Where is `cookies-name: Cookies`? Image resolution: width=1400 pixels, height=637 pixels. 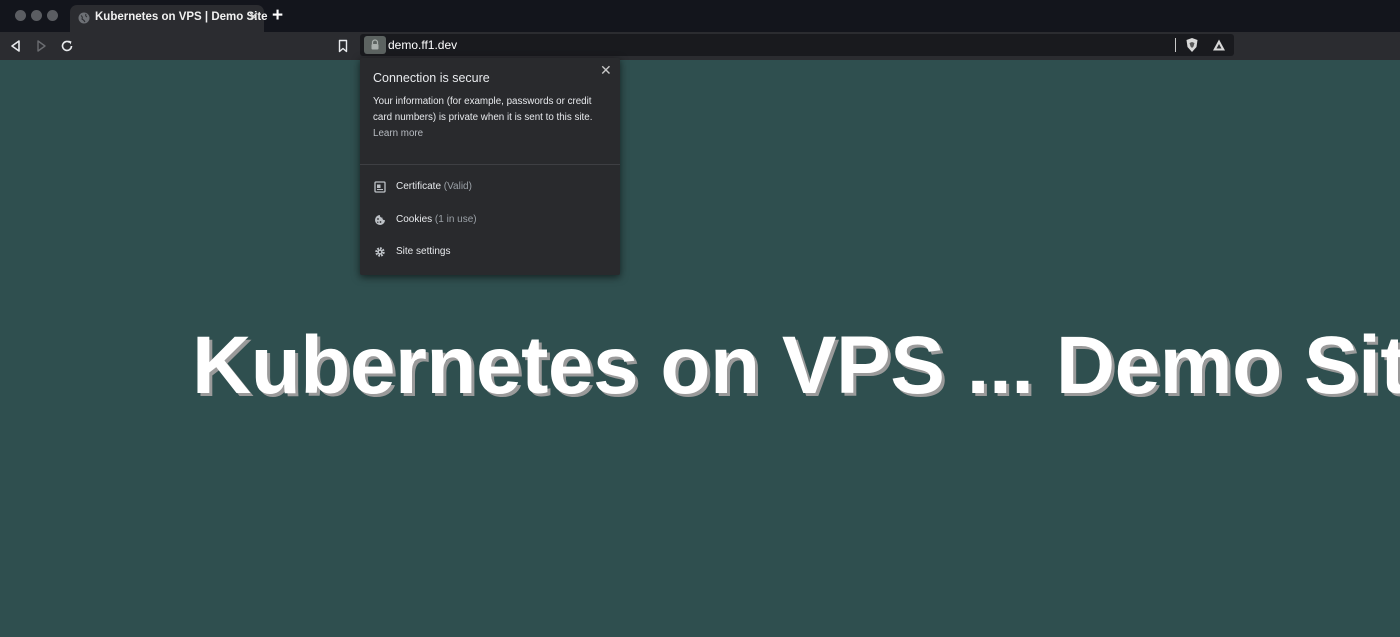
cookies-name: Cookies is located at coordinates (414, 219).